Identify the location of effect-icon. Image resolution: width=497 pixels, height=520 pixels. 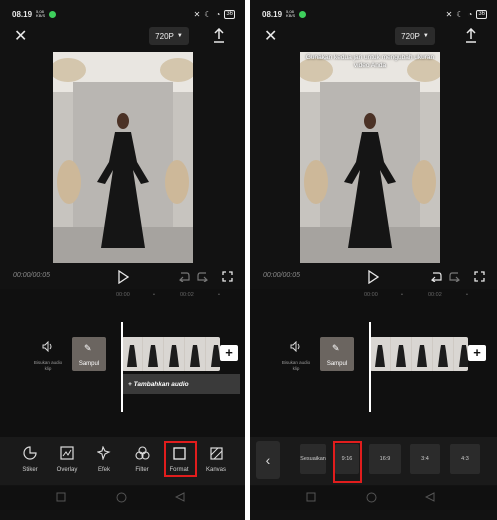
(104, 453).